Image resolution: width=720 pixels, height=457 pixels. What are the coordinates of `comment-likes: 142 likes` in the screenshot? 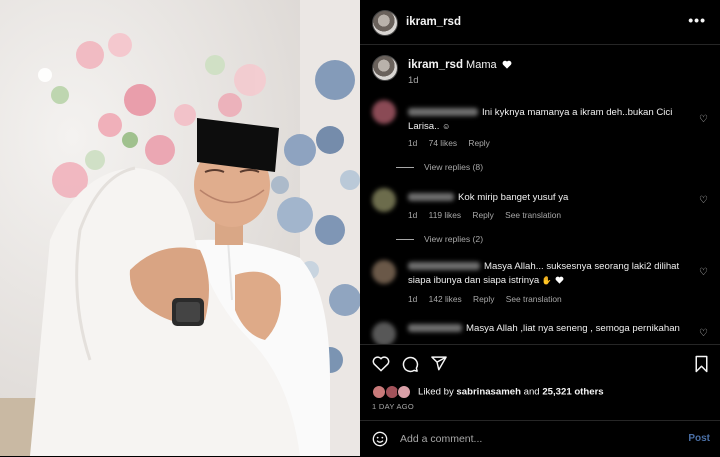 It's located at (445, 299).